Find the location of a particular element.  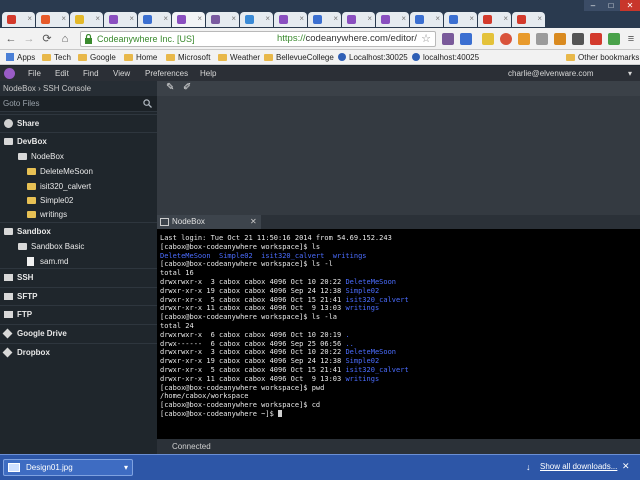

menu-file: File is located at coordinates (34, 73).